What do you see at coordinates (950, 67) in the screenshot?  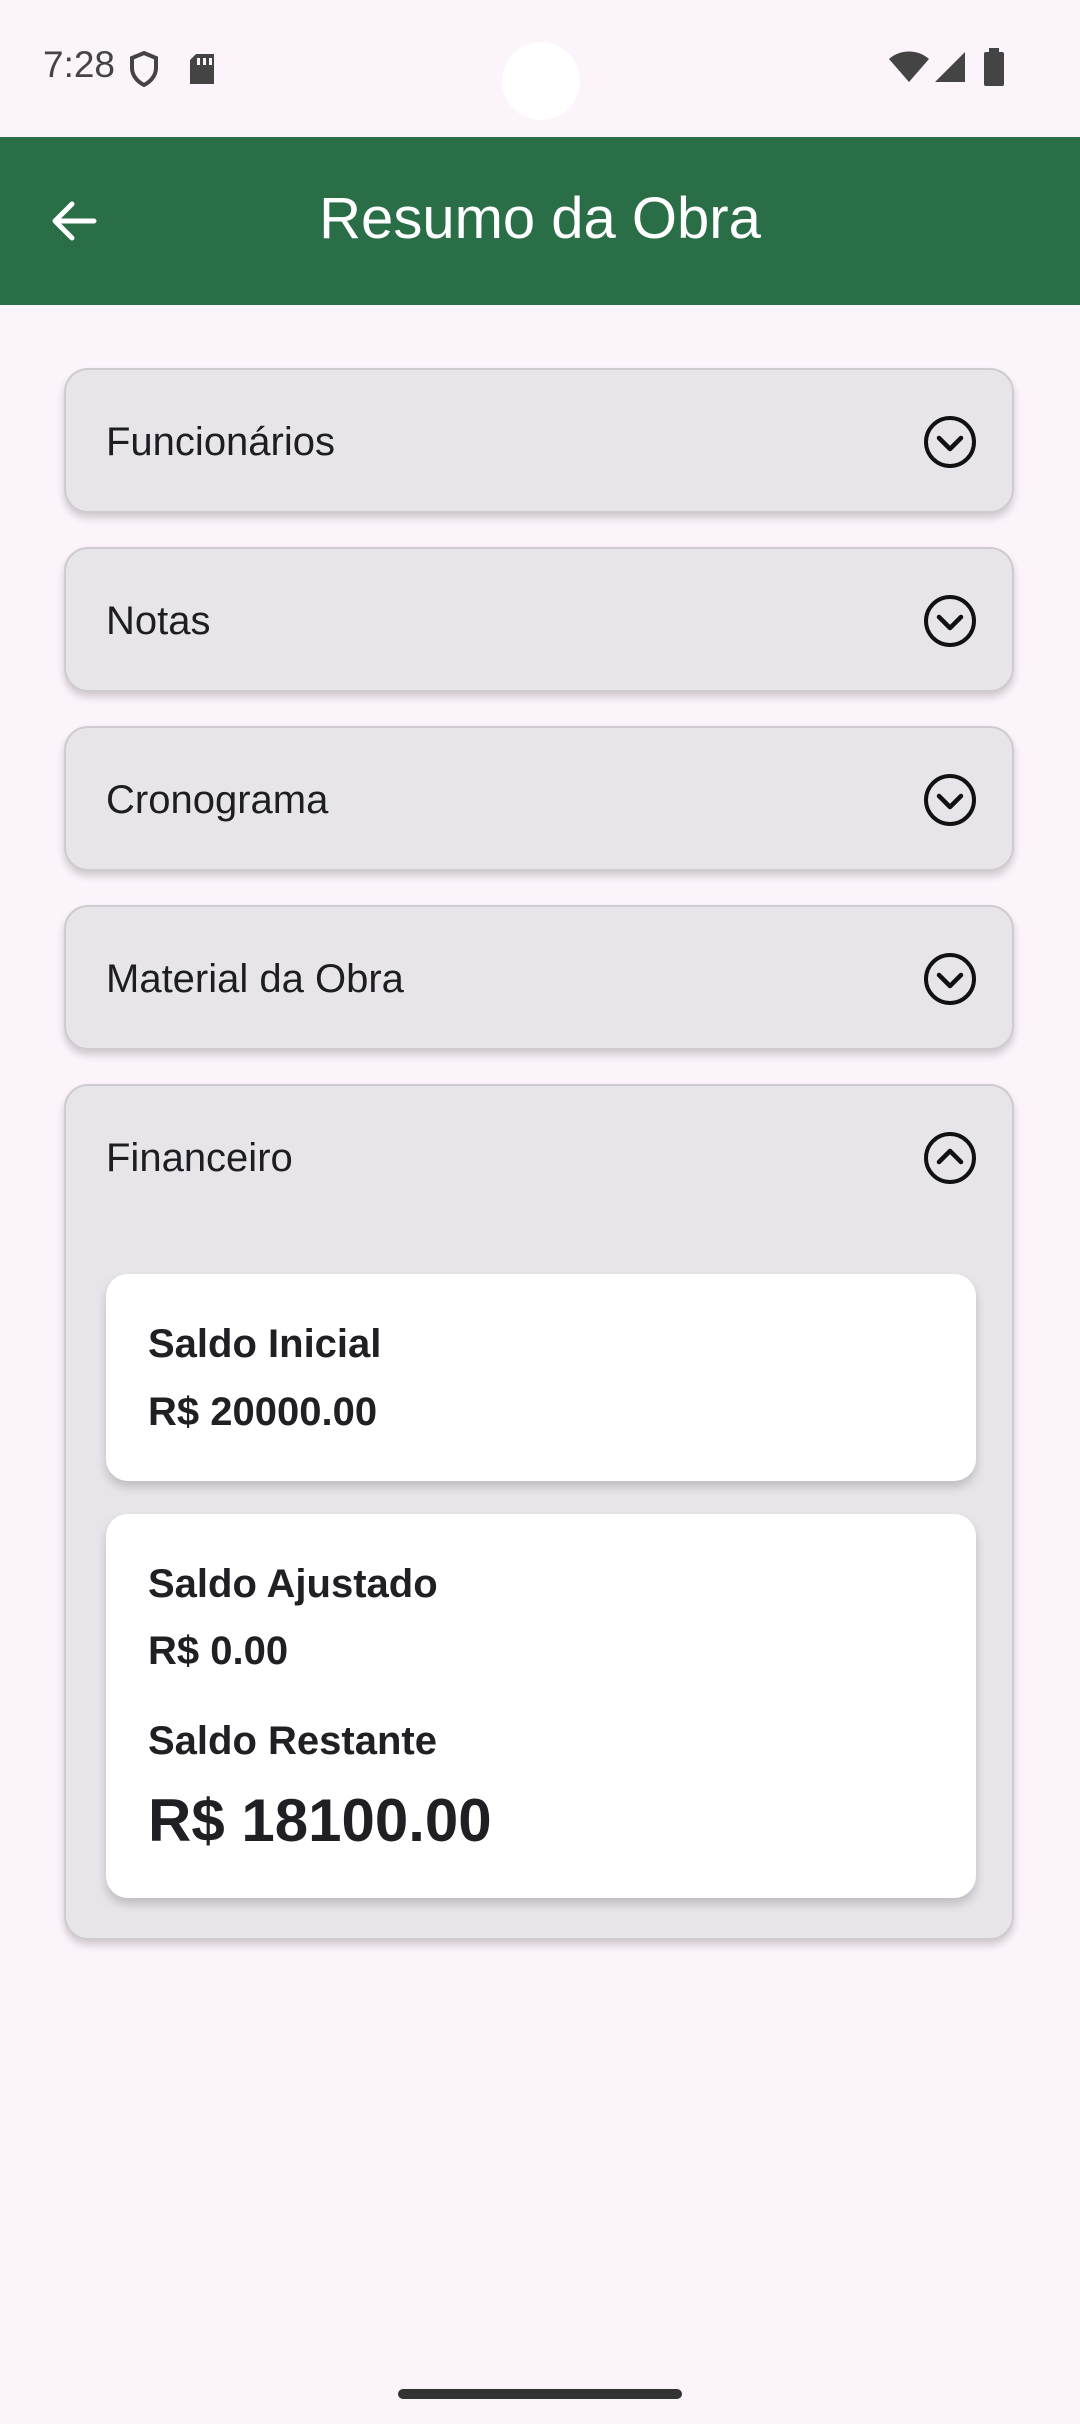 I see `signal-icon` at bounding box center [950, 67].